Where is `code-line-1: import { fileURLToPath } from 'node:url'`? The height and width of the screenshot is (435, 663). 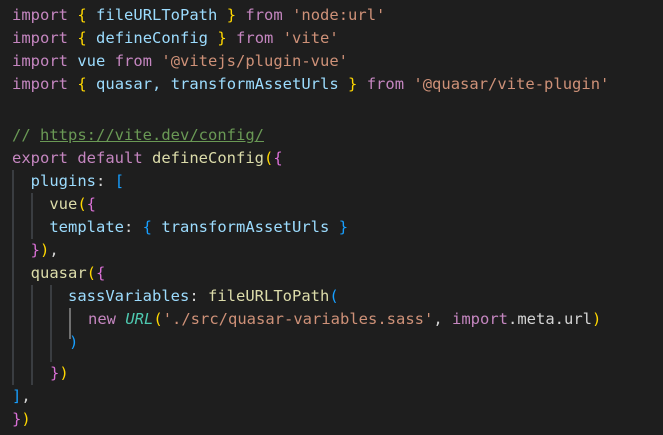 code-line-1: import { fileURLToPath } from 'node:url' is located at coordinates (198, 15).